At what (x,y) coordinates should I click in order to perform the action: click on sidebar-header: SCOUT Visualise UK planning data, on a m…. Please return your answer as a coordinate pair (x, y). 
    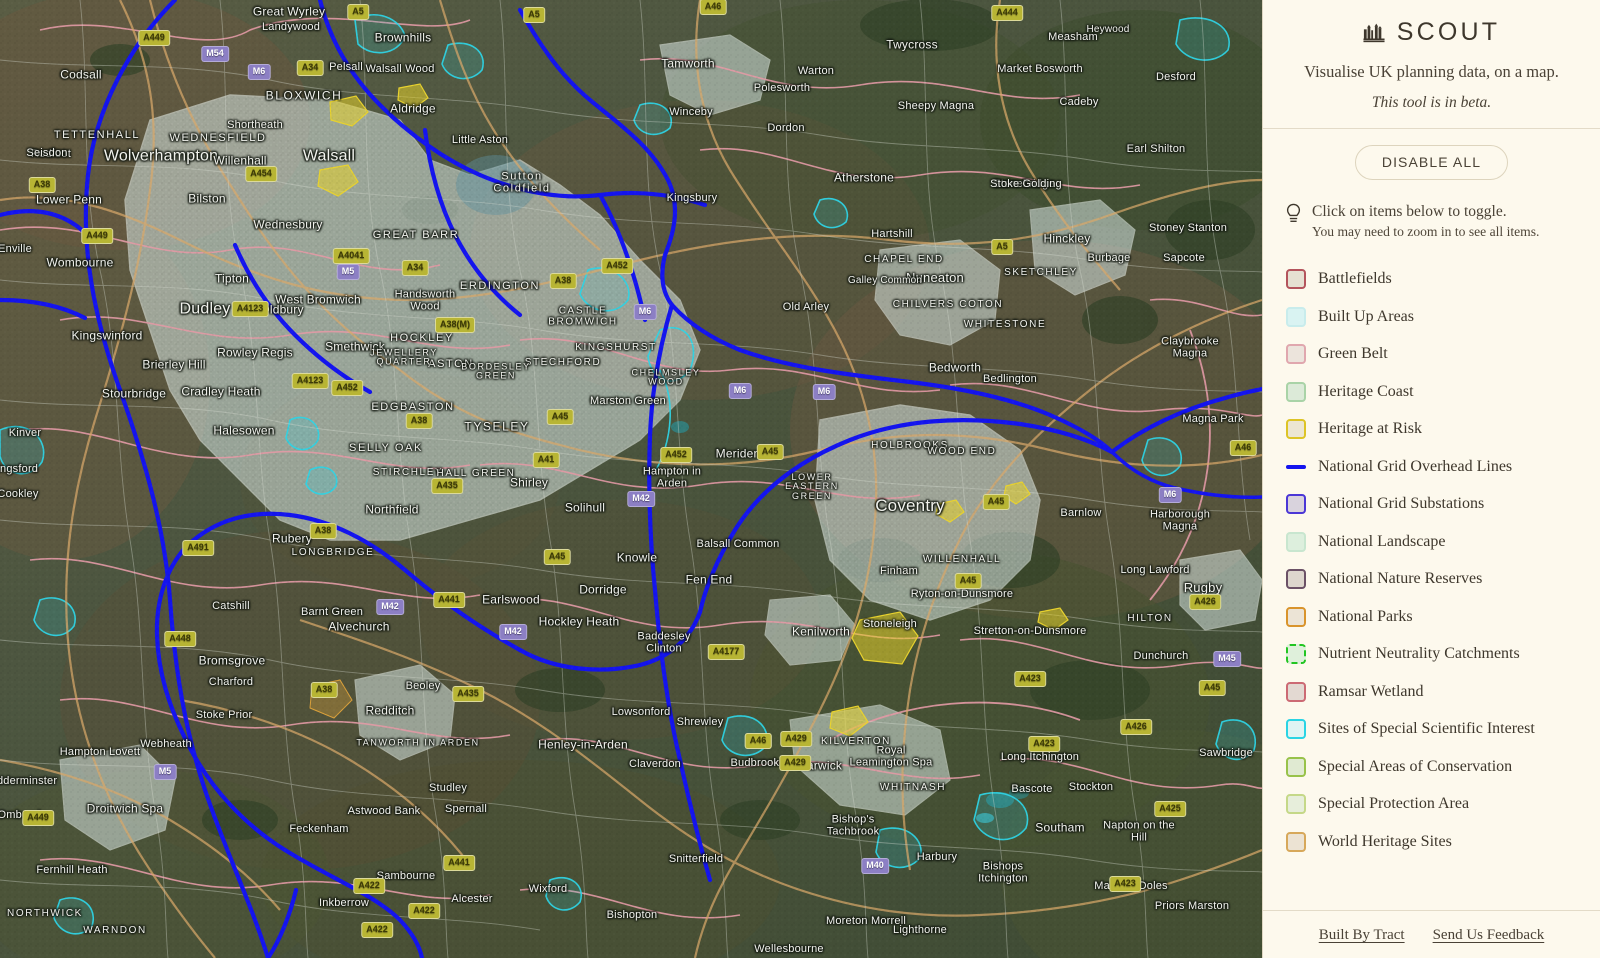
    Looking at the image, I should click on (1431, 64).